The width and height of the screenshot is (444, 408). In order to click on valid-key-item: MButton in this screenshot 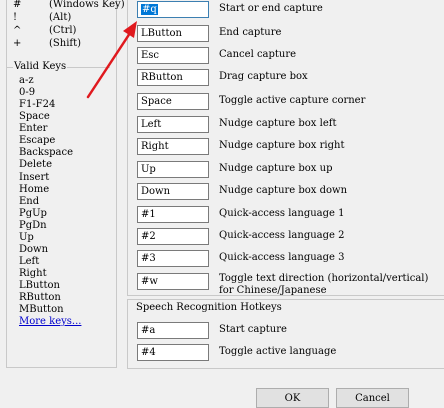, I will do `click(41, 309)`.